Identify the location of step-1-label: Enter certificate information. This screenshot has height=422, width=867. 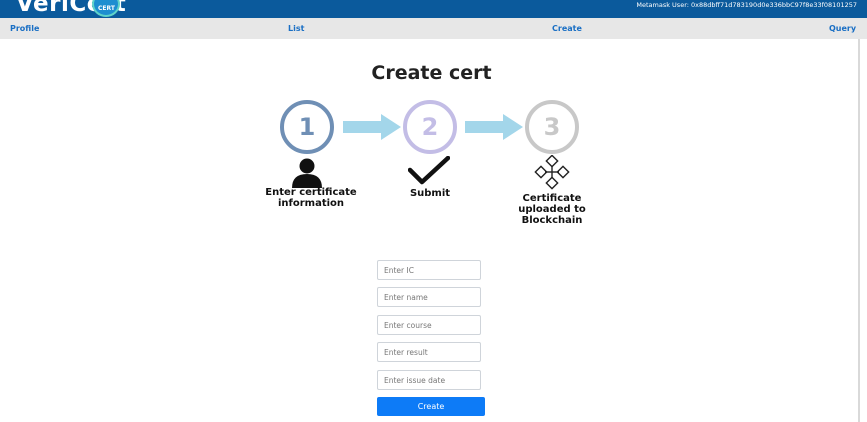
(311, 198).